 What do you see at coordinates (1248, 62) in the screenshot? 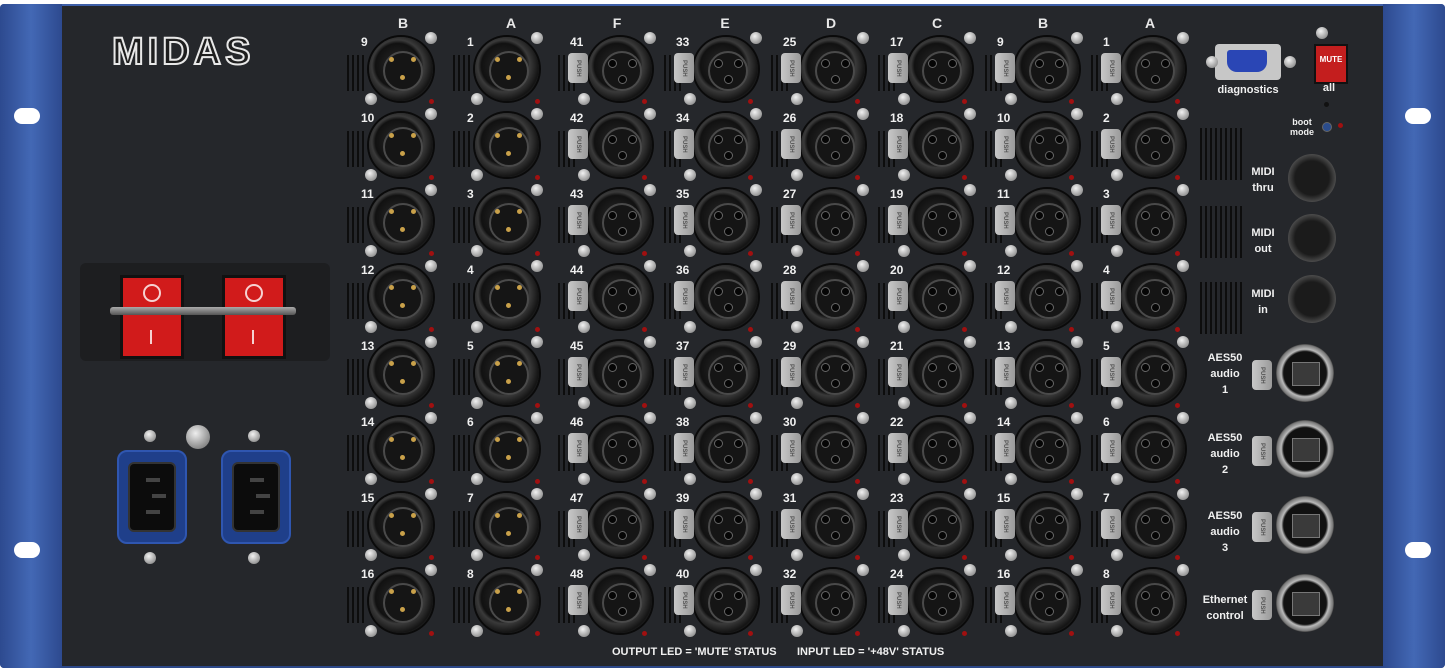
I see `diagnostics-port` at bounding box center [1248, 62].